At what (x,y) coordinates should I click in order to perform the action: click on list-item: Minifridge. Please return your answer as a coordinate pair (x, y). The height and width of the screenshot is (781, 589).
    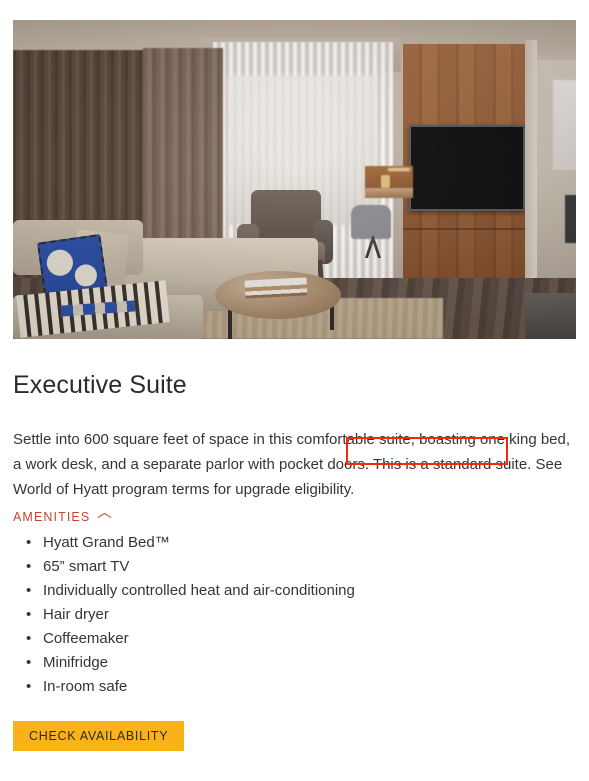
    Looking at the image, I should click on (190, 663).